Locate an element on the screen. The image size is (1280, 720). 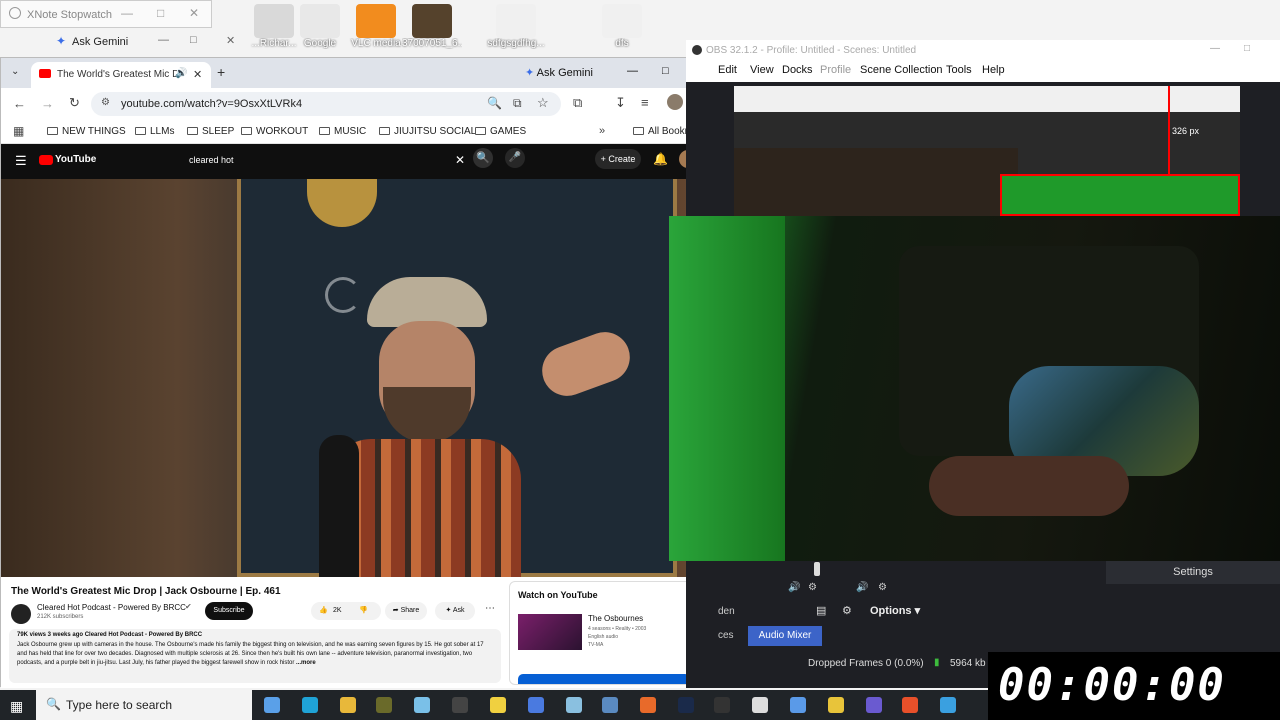
options-button: Options ▾ is located at coordinates (895, 610).